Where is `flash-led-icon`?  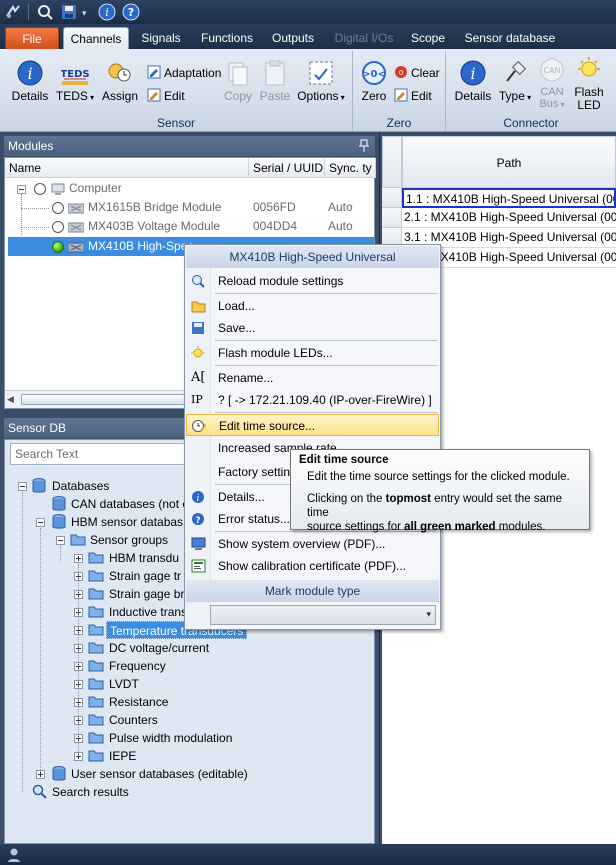 flash-led-icon is located at coordinates (589, 70).